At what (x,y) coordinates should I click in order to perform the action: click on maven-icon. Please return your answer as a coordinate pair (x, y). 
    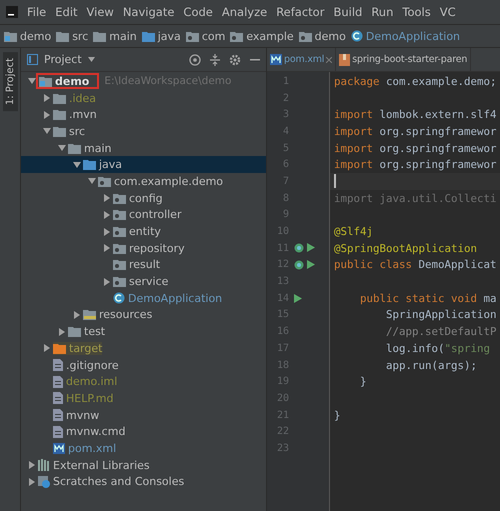
    Looking at the image, I should click on (276, 59).